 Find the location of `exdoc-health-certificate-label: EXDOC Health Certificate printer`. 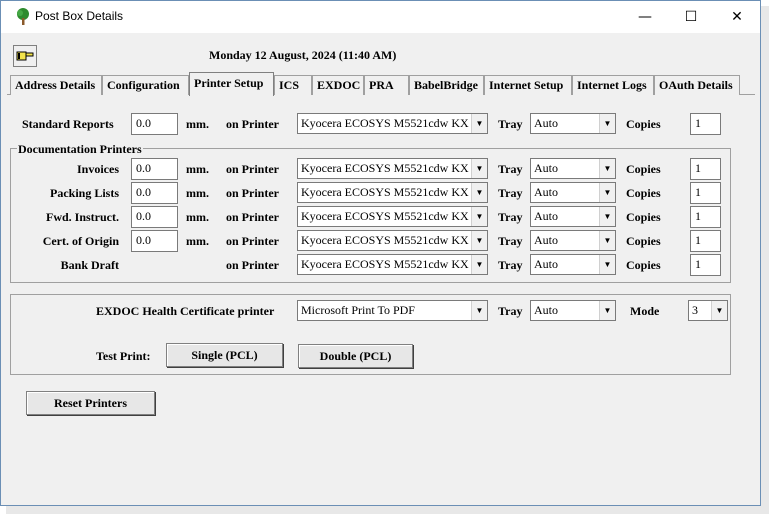

exdoc-health-certificate-label: EXDOC Health Certificate printer is located at coordinates (185, 311).